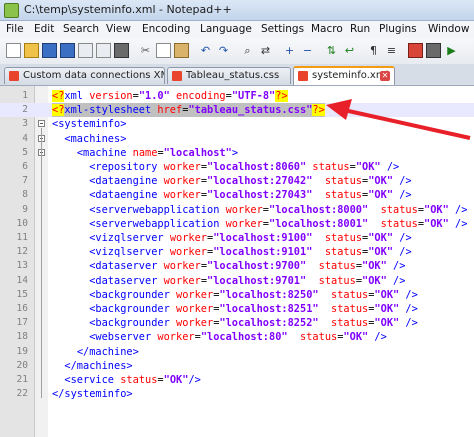  Describe the element at coordinates (398, 29) in the screenshot. I see `menu-plugins: Plugins` at that location.